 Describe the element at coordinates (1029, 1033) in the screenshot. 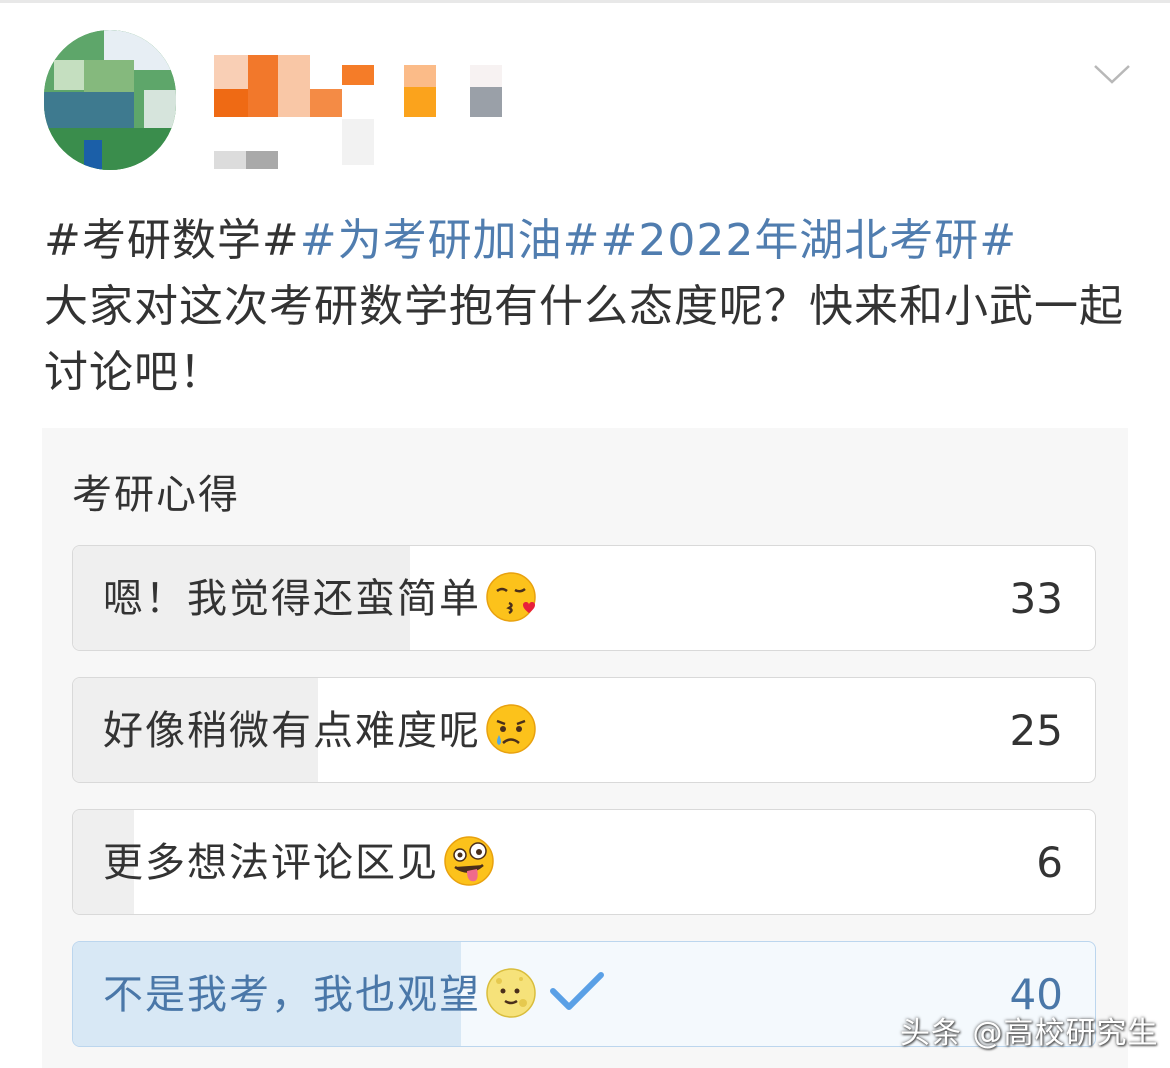

I see `watermark: 头条 @高校研究生` at that location.